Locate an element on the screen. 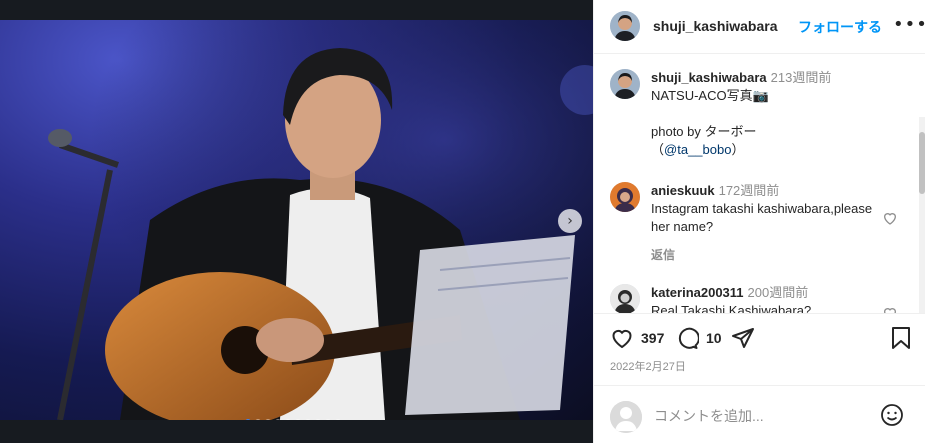  bookmark-icon is located at coordinates (901, 338).